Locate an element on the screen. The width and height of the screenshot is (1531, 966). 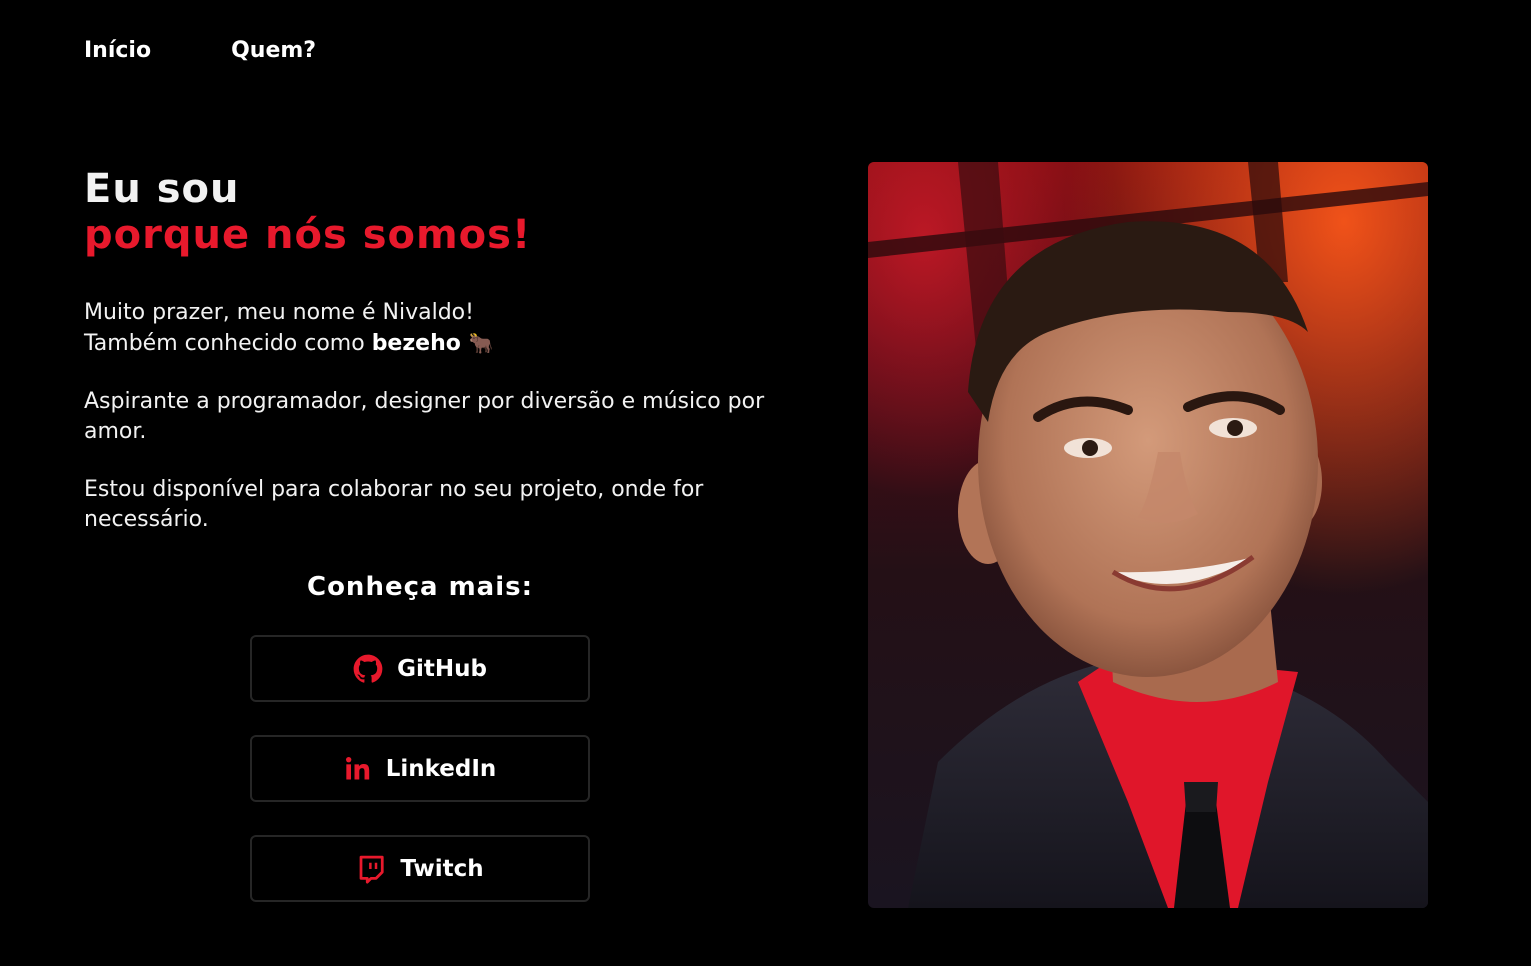
linkedin-icon is located at coordinates (358, 769).